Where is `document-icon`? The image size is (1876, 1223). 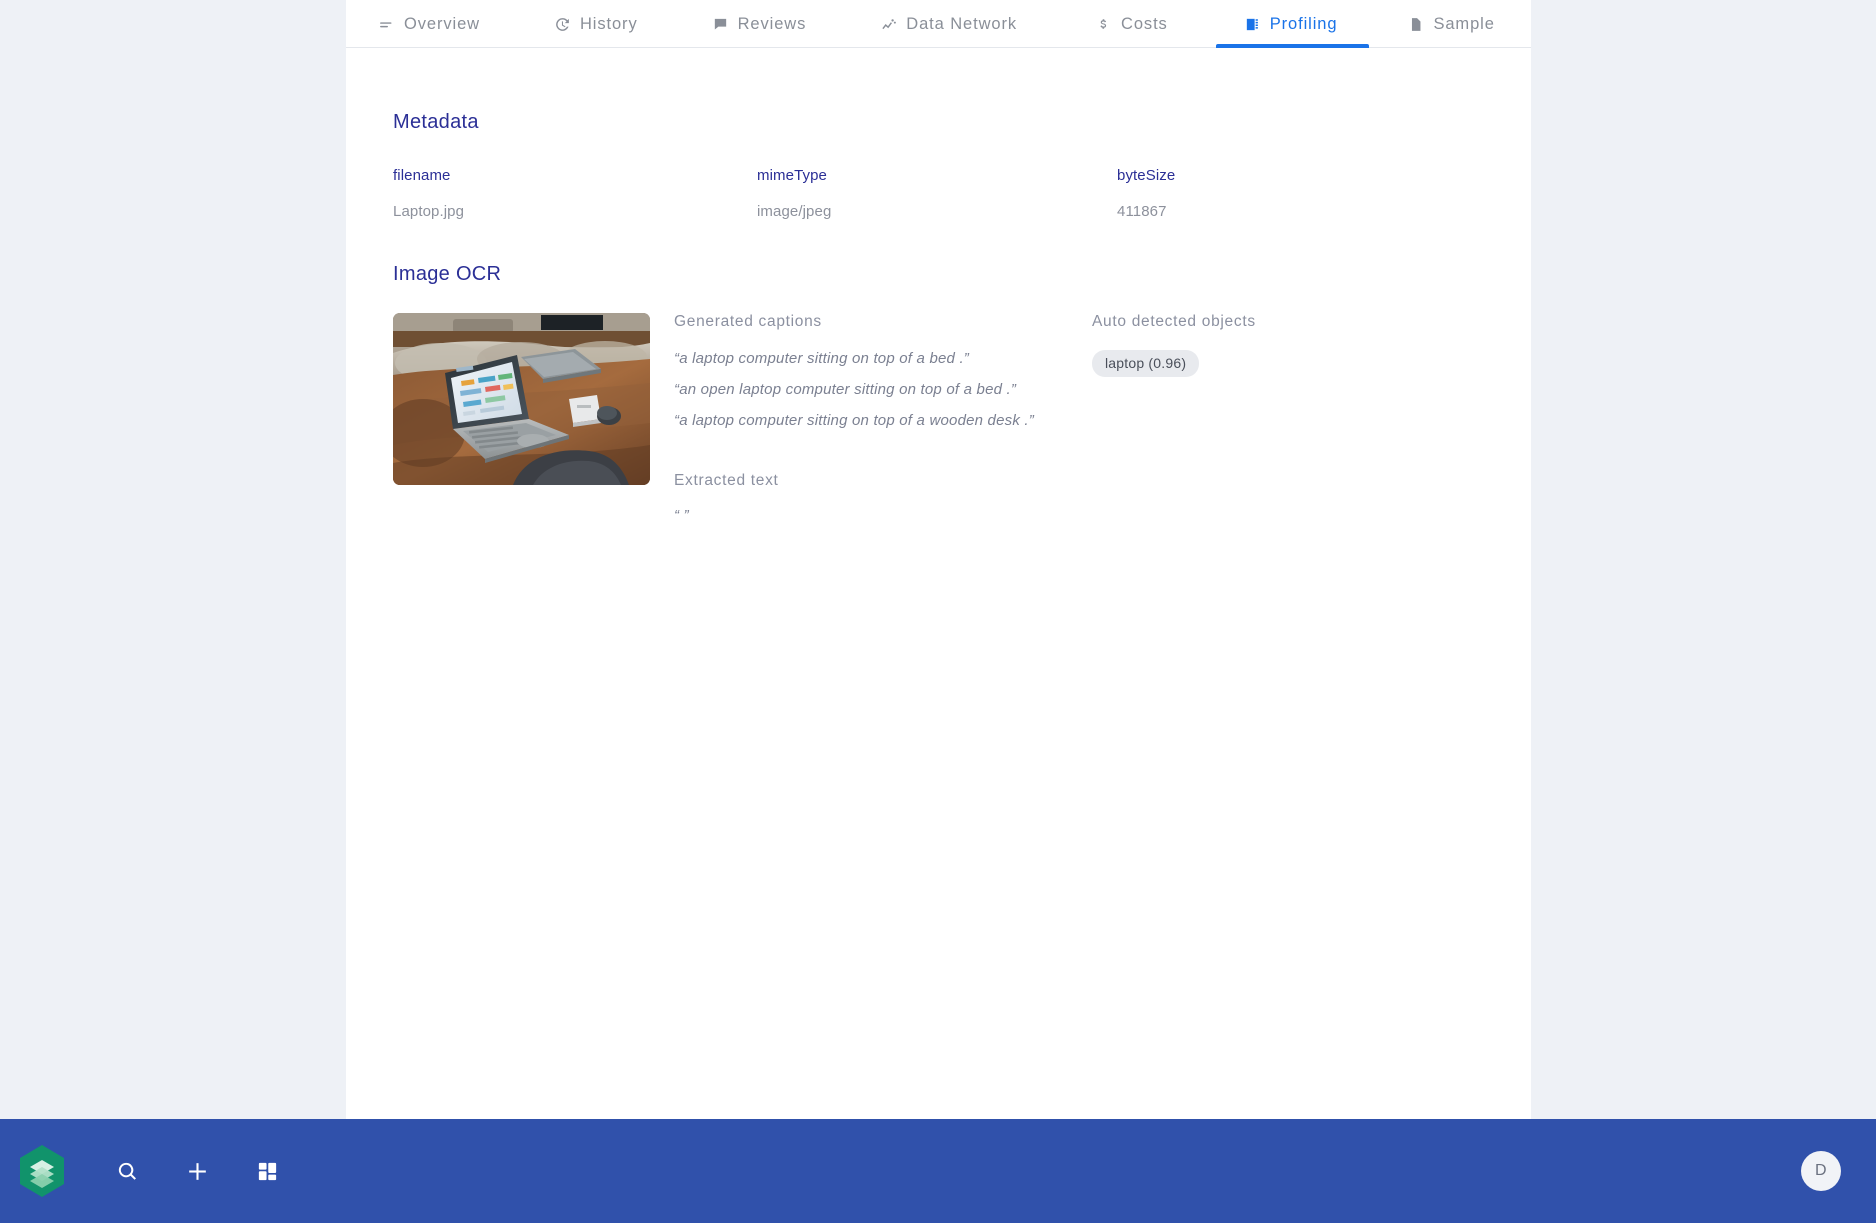
document-icon is located at coordinates (1415, 24).